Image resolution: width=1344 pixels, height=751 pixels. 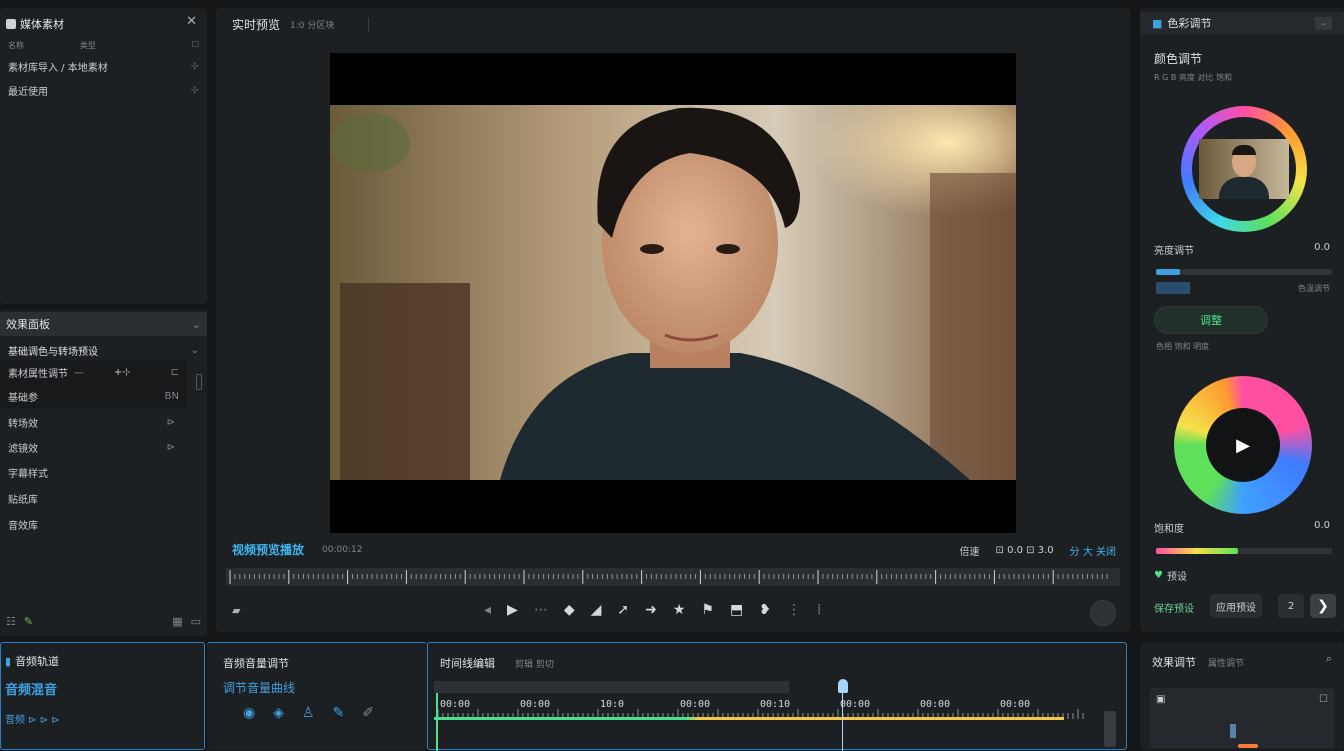 What do you see at coordinates (268, 550) in the screenshot?
I see `viewer-caption: 视频预览播放` at bounding box center [268, 550].